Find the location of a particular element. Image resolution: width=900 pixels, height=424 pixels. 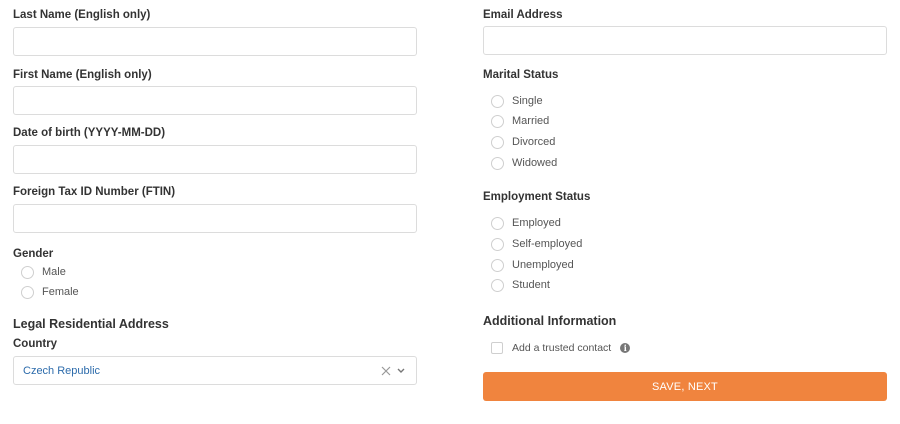

marital-option-single: Single is located at coordinates (517, 101).